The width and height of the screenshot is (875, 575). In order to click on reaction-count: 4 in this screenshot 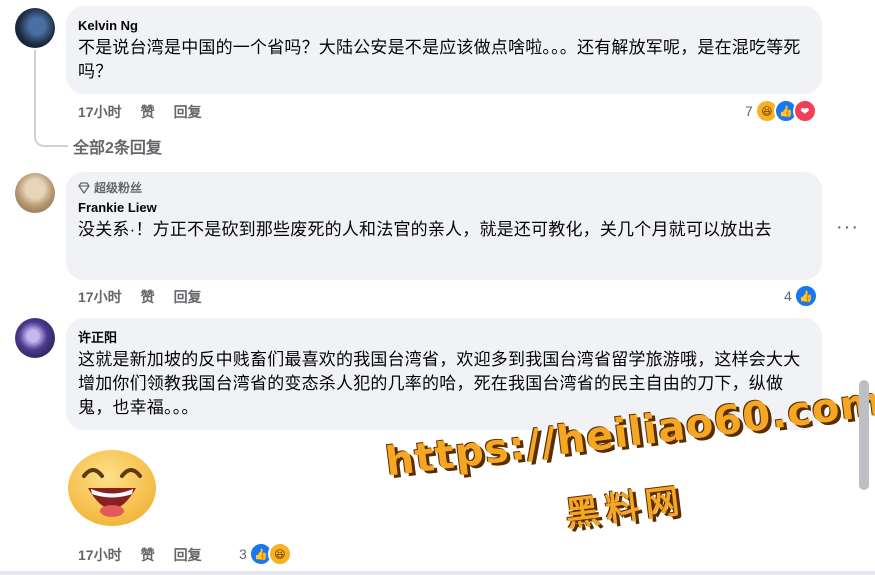, I will do `click(788, 296)`.